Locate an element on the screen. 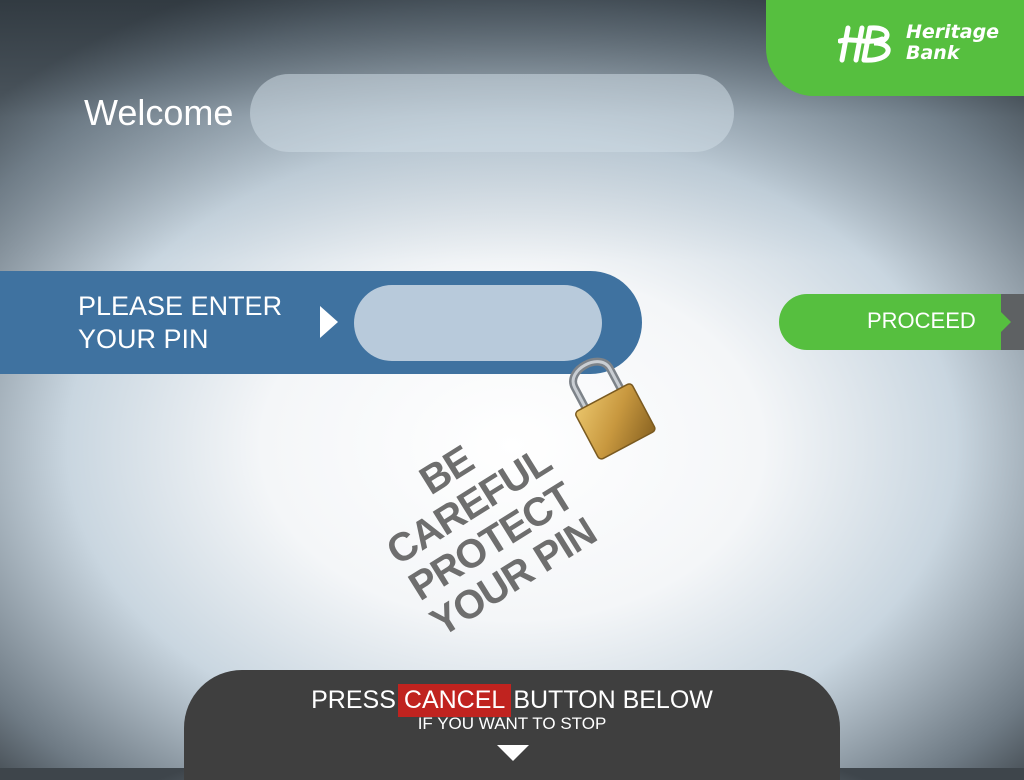  pin-prompt: PLEASE ENTER YOUR PIN is located at coordinates (180, 323).